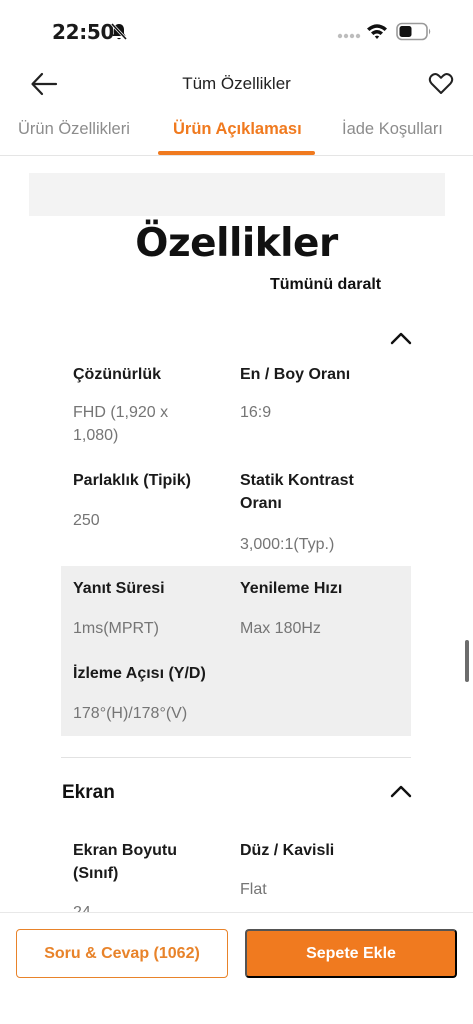 This screenshot has height=1024, width=473. Describe the element at coordinates (291, 588) in the screenshot. I see `spec-label: Yenileme Hızı` at that location.